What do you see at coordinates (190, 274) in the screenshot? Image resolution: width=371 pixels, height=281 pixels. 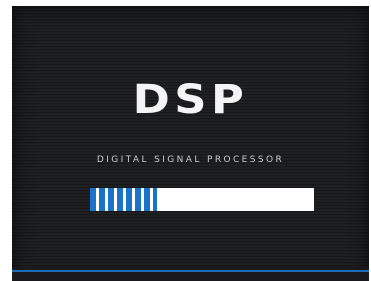 I see `bottom-status-bar` at bounding box center [190, 274].